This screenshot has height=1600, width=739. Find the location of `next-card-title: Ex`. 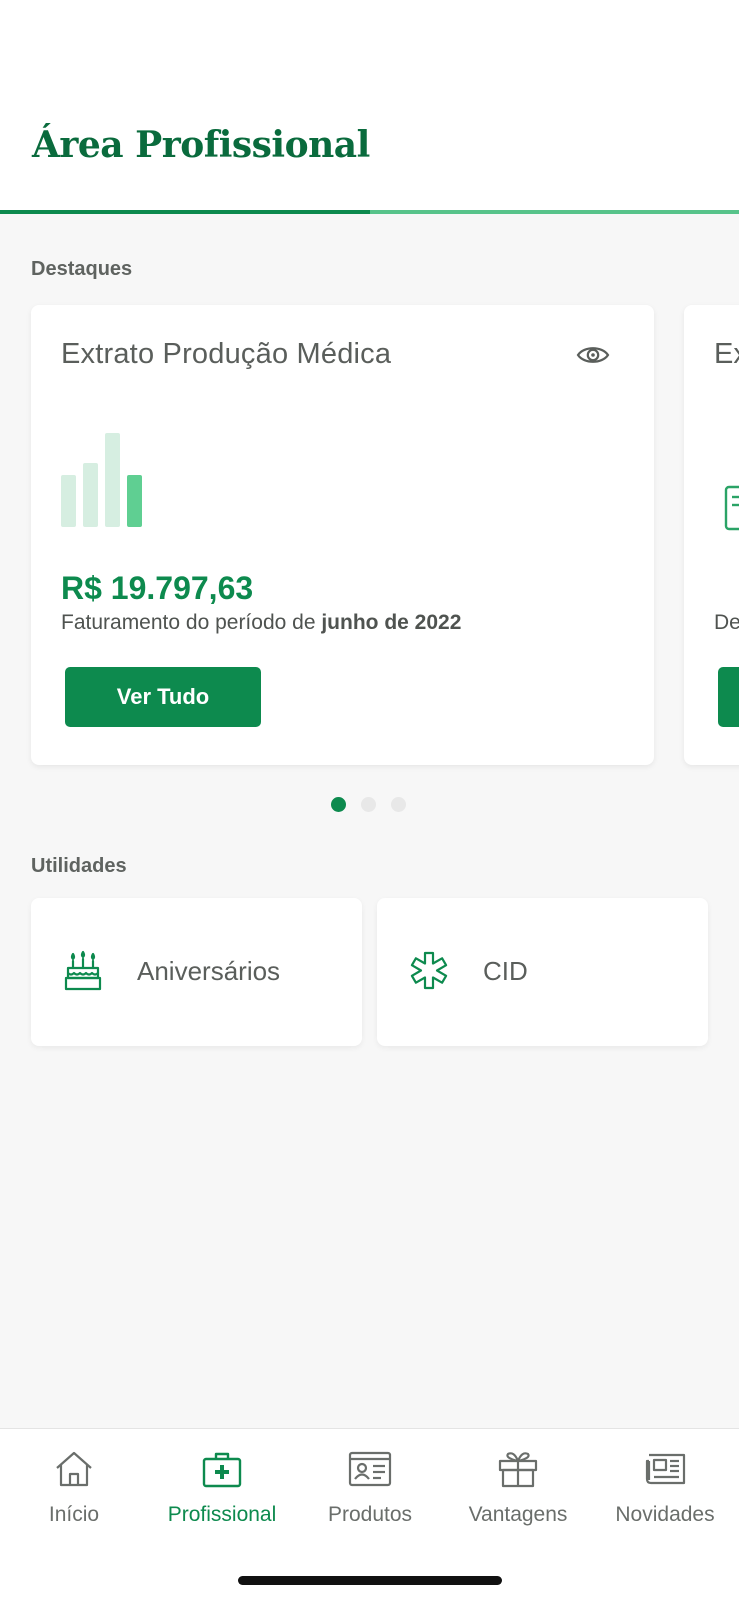

next-card-title: Ex is located at coordinates (726, 354).